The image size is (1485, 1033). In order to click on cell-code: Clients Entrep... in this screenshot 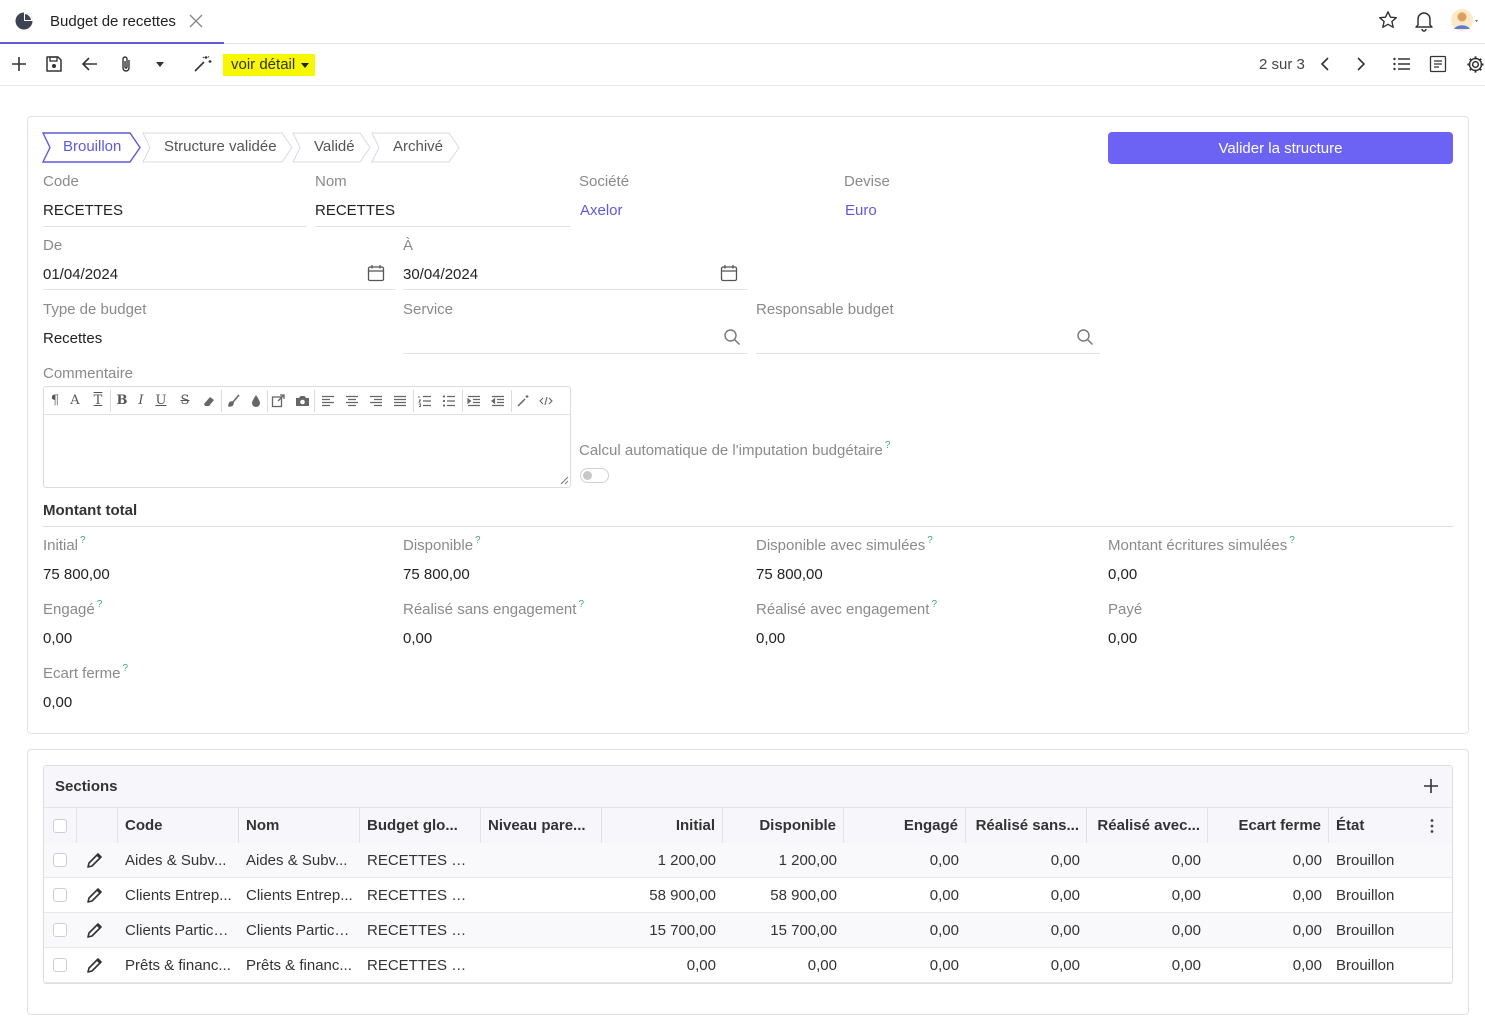, I will do `click(178, 895)`.